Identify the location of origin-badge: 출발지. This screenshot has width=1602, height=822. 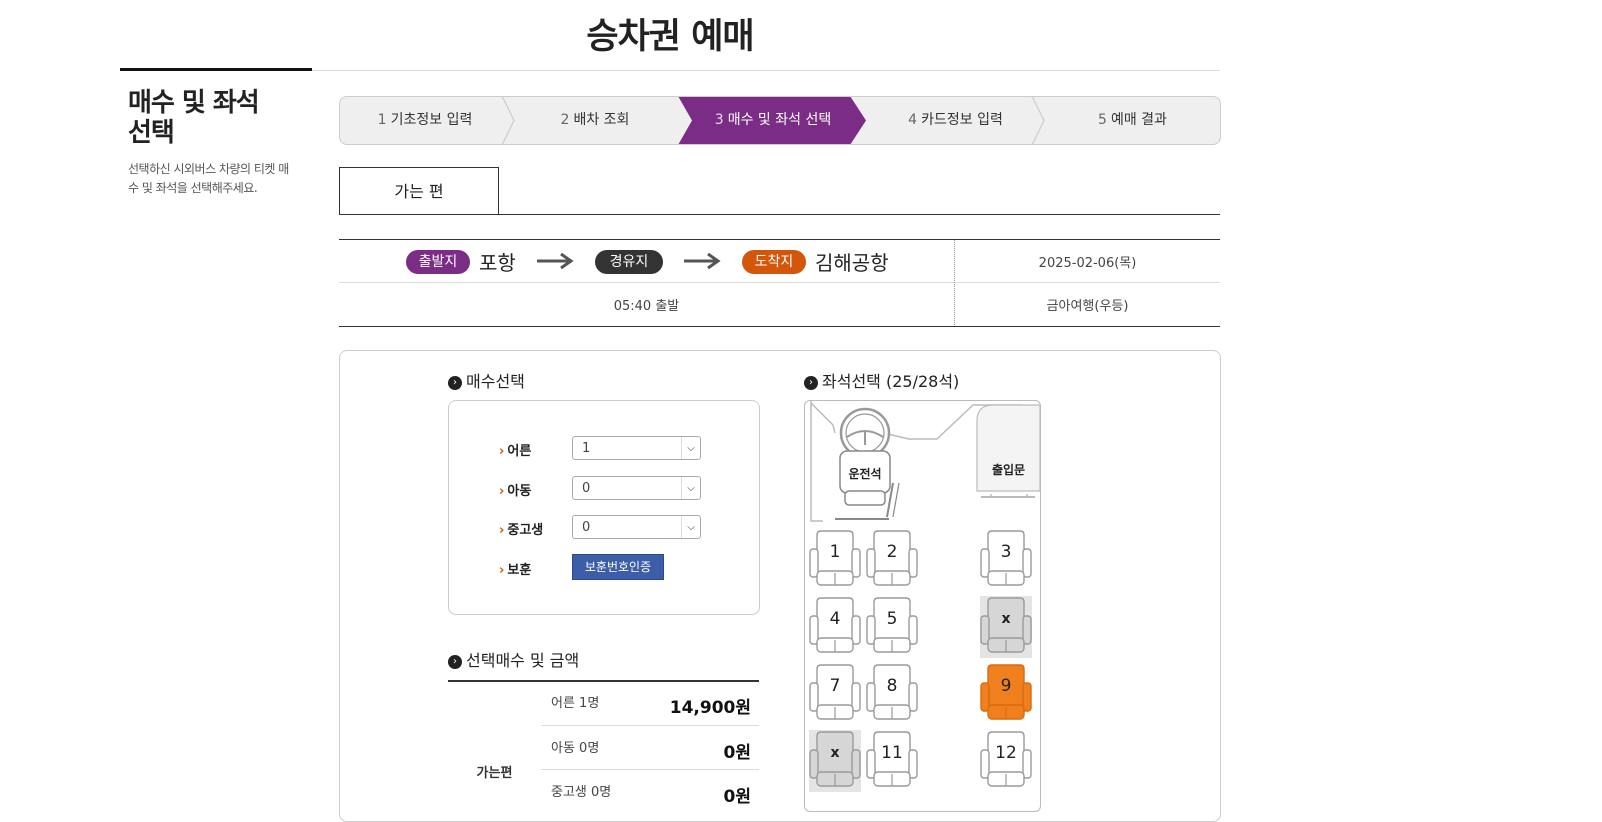
(438, 262).